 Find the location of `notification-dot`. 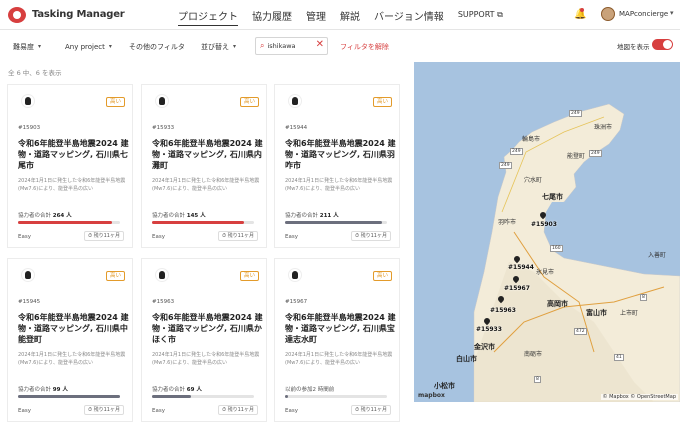

notification-dot is located at coordinates (582, 10).